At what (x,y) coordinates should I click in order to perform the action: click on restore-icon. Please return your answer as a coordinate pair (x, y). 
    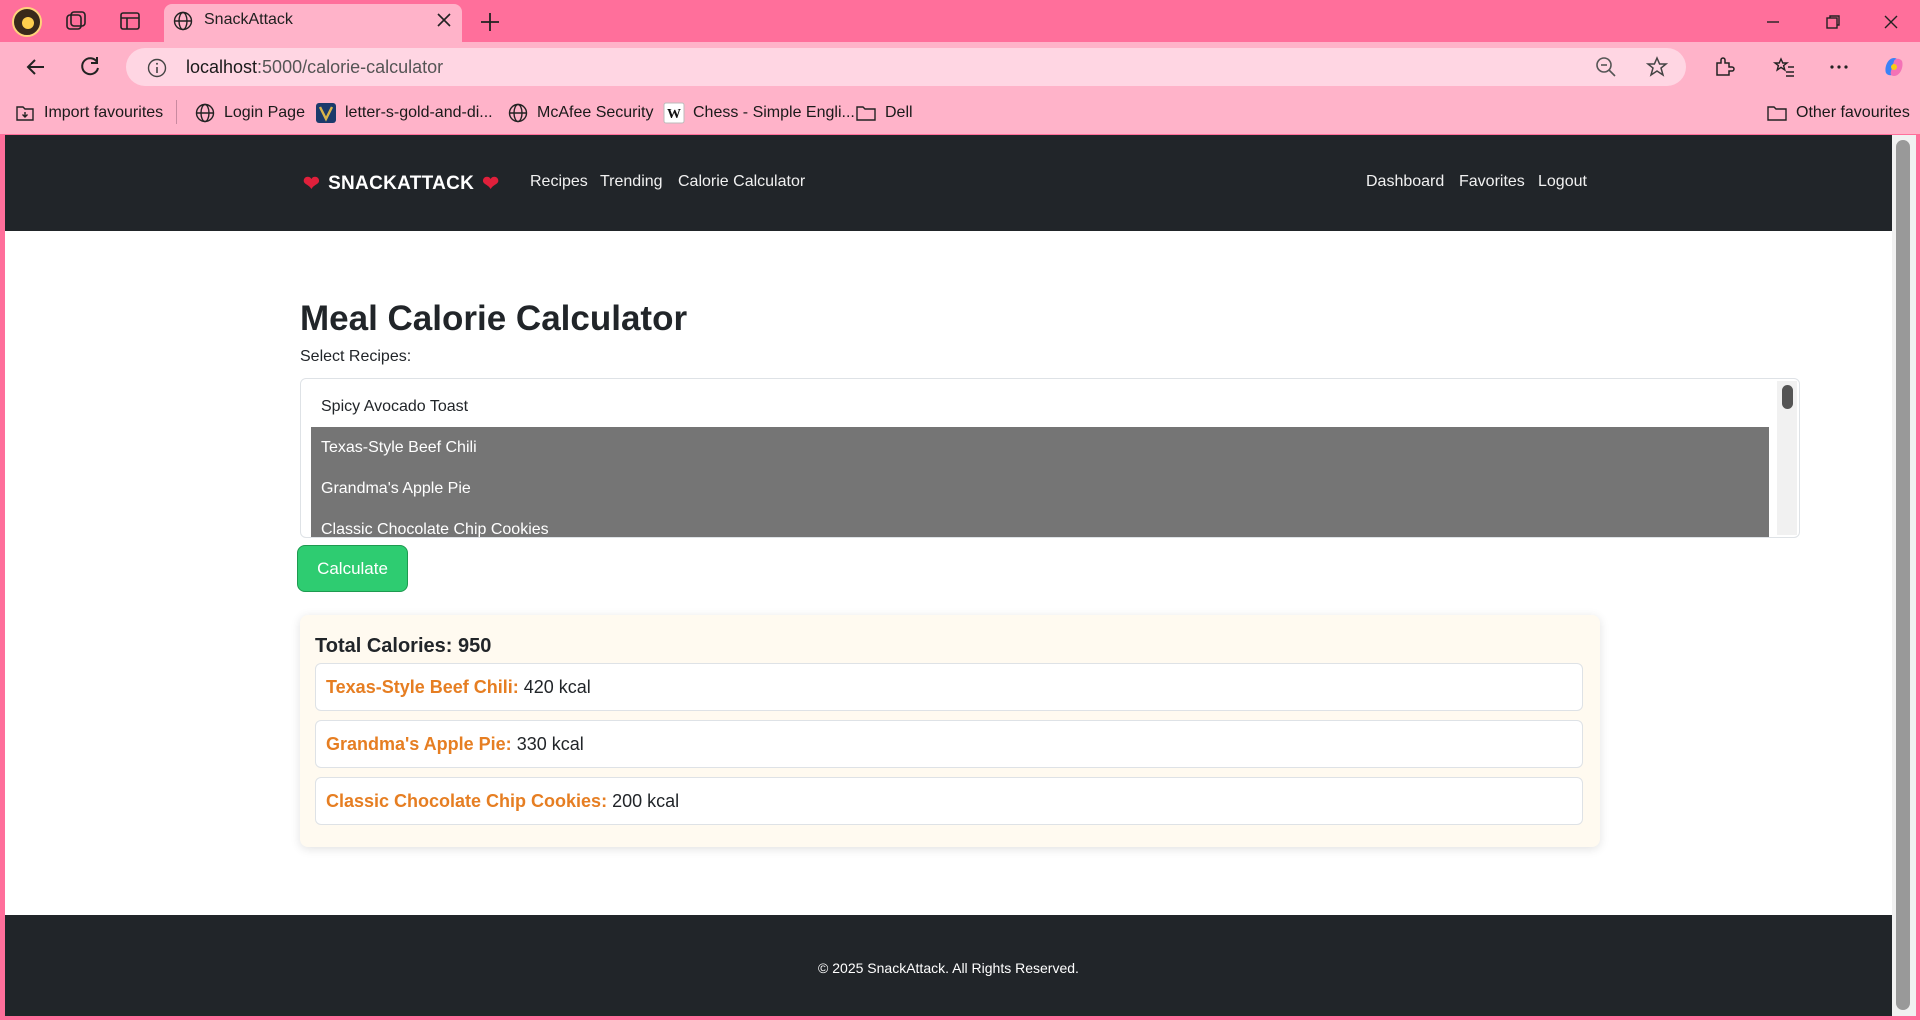
    Looking at the image, I should click on (1833, 22).